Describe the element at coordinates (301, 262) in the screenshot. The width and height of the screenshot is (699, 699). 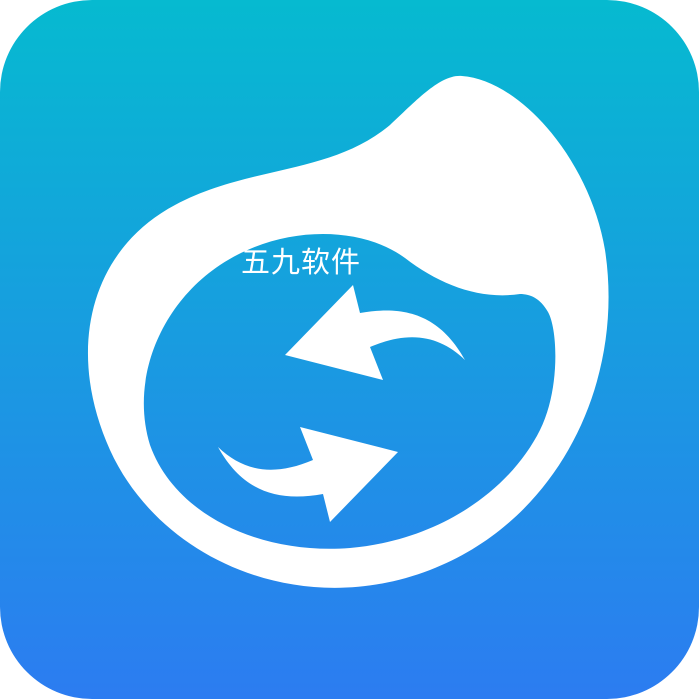
I see `watermark-text: 五九软件` at that location.